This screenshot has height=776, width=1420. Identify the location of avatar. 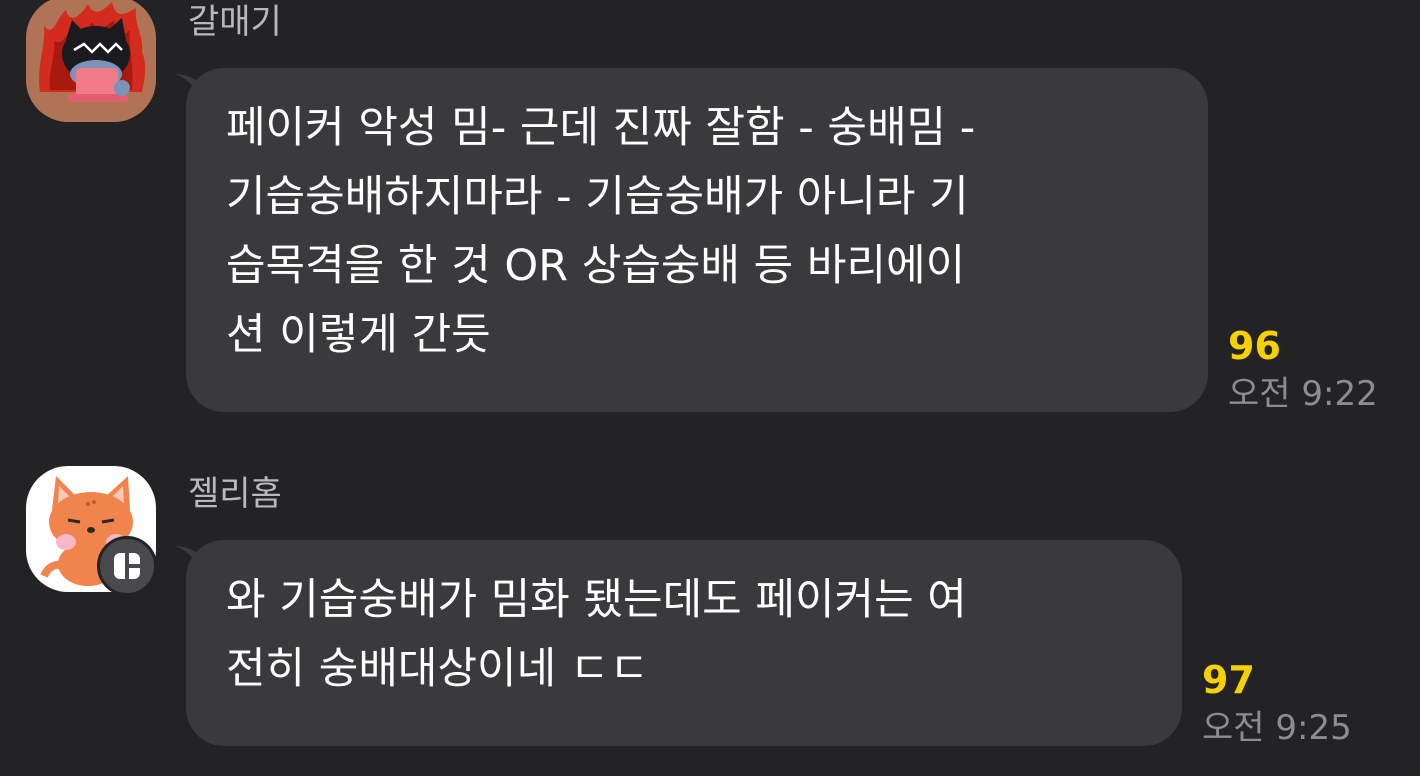
(91, 61).